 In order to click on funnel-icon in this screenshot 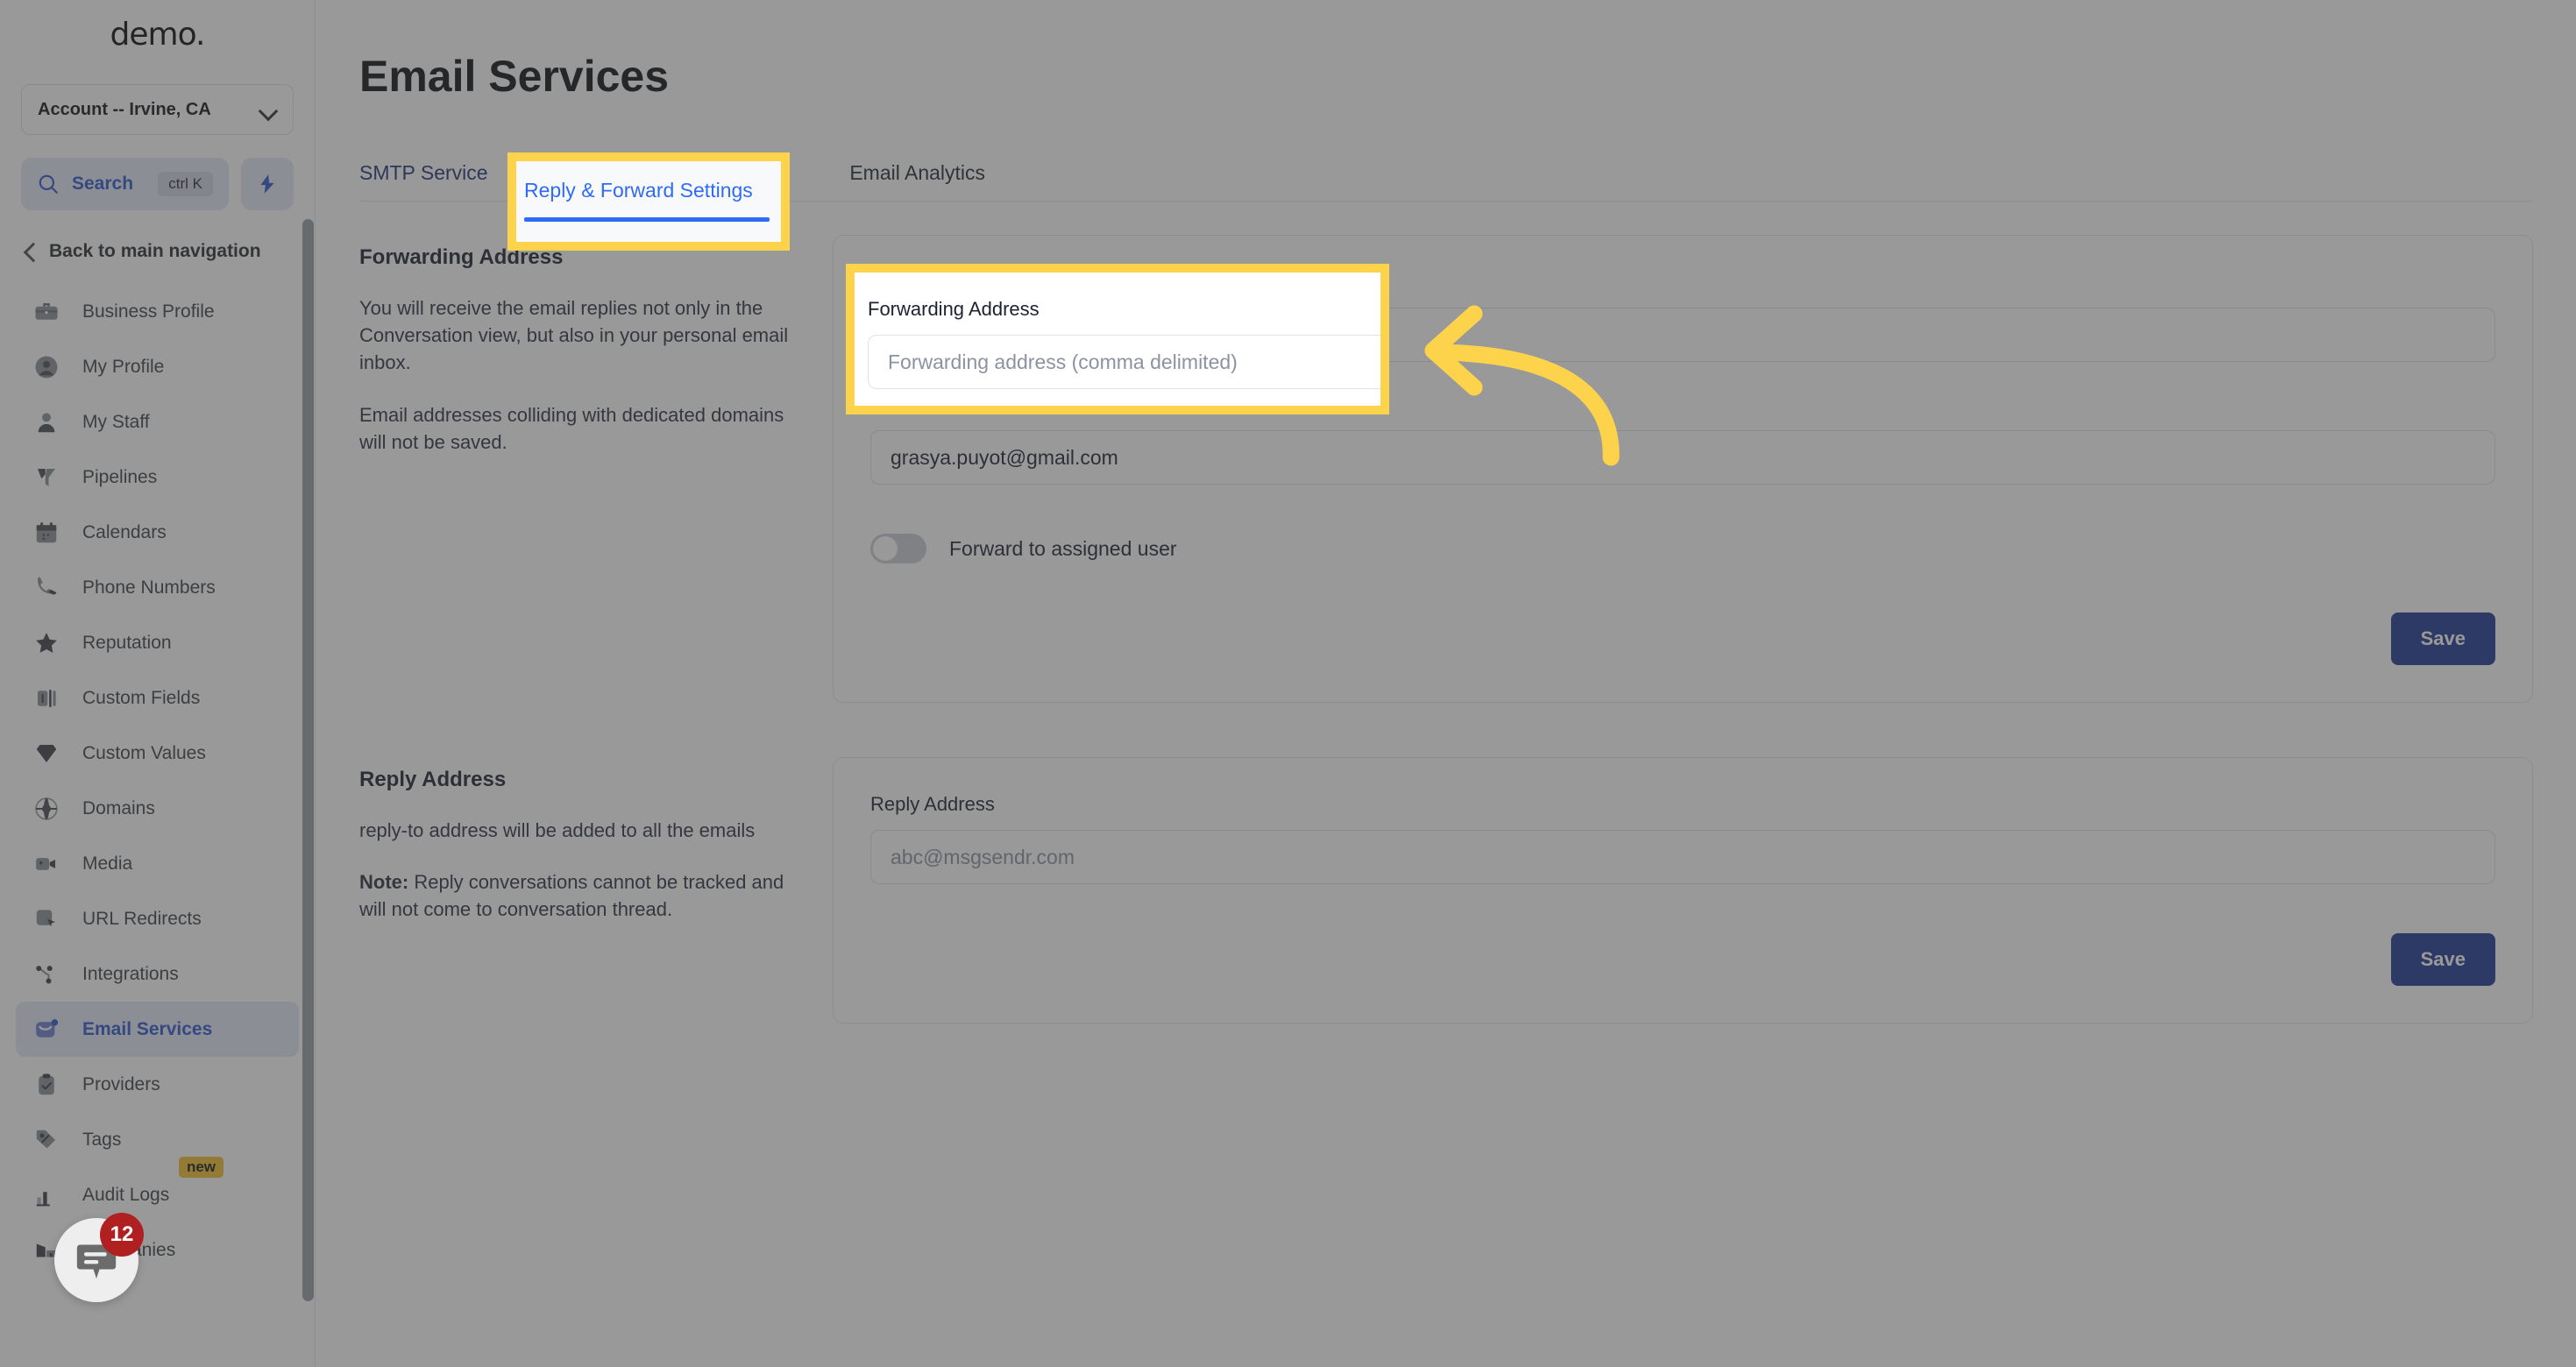, I will do `click(46, 477)`.